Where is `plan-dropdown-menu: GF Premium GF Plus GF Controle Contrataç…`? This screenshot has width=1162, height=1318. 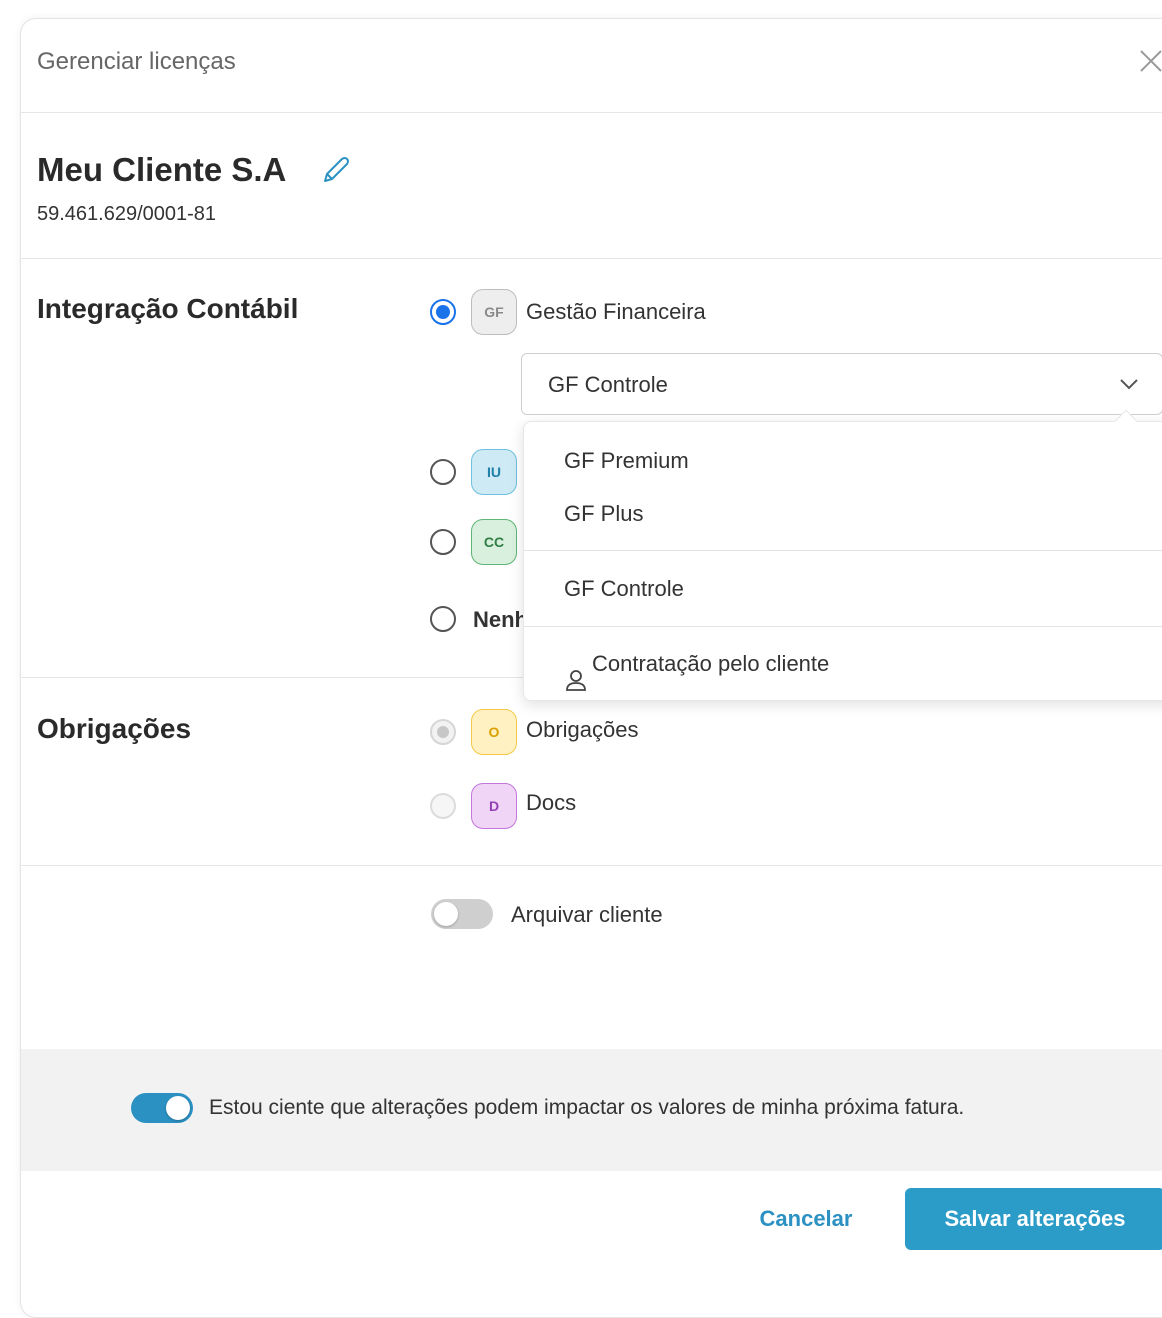
plan-dropdown-menu: GF Premium GF Plus GF Controle Contrataç… is located at coordinates (842, 555).